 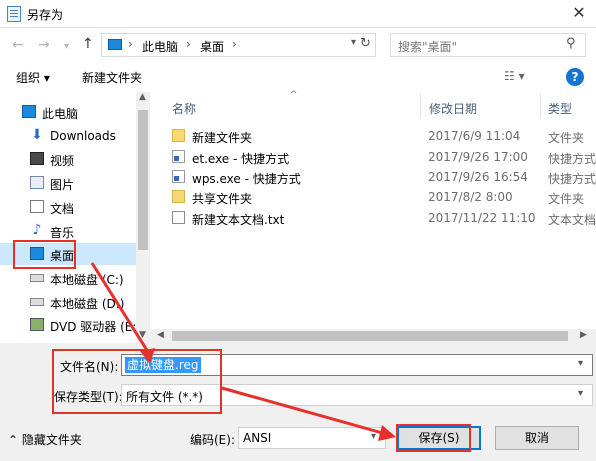 I want to click on file-name: 共享文件夹, so click(x=222, y=199).